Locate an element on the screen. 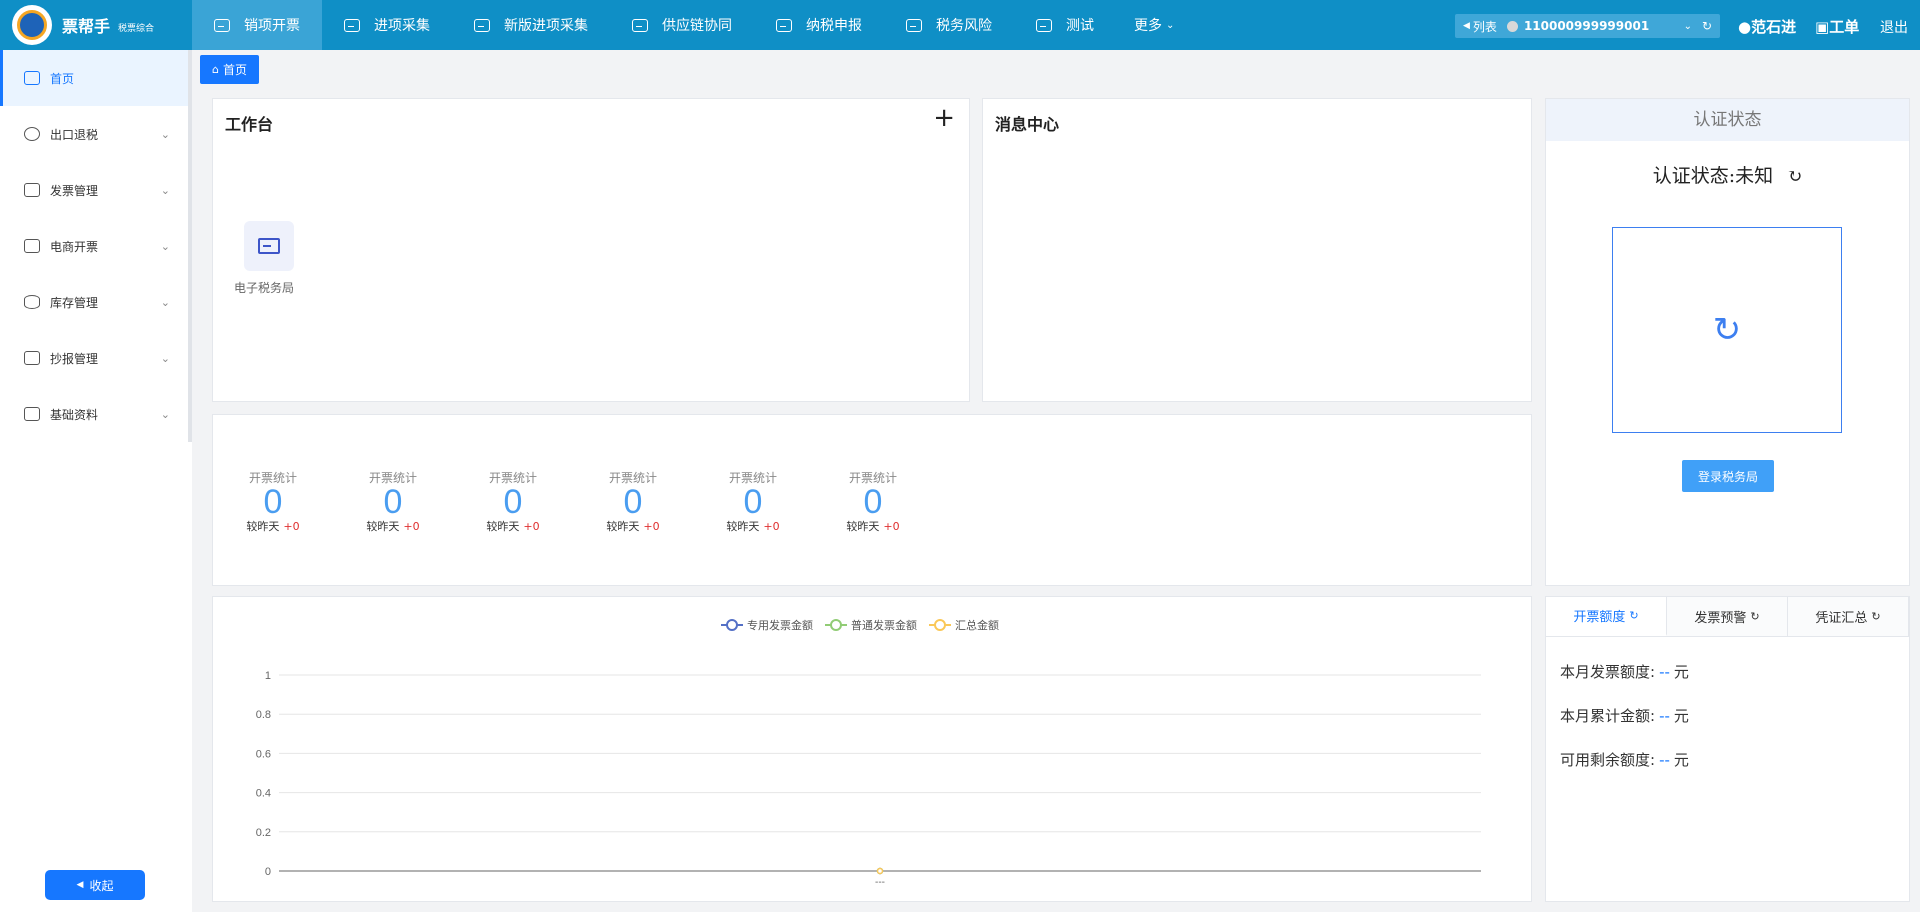 The image size is (1920, 912). brand-subtitle: 税票综合 is located at coordinates (136, 29).